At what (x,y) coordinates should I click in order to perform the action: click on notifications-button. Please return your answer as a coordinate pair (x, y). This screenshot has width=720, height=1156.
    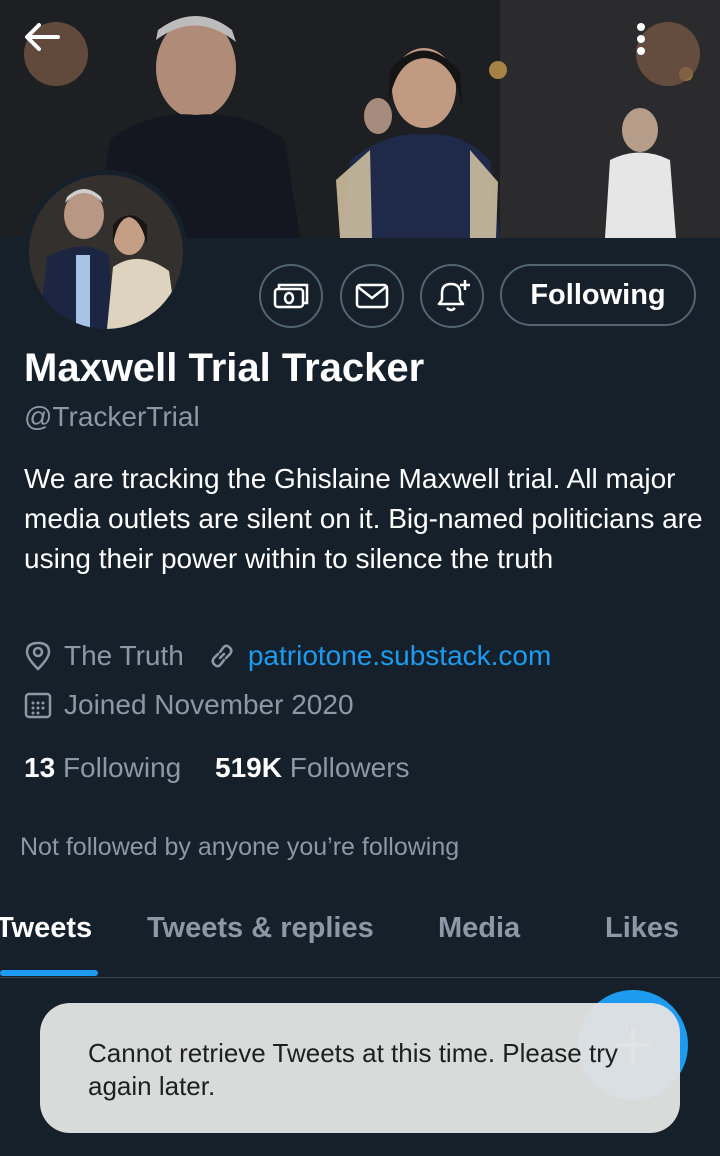
    Looking at the image, I should click on (452, 296).